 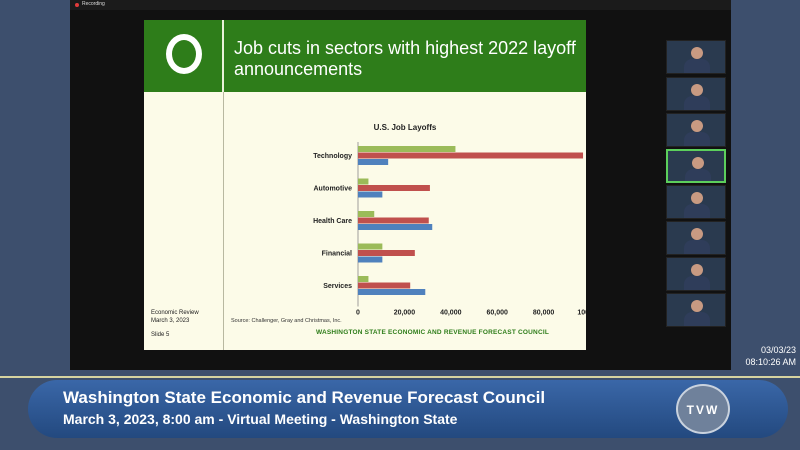 I want to click on state-seal-icon, so click(x=184, y=54).